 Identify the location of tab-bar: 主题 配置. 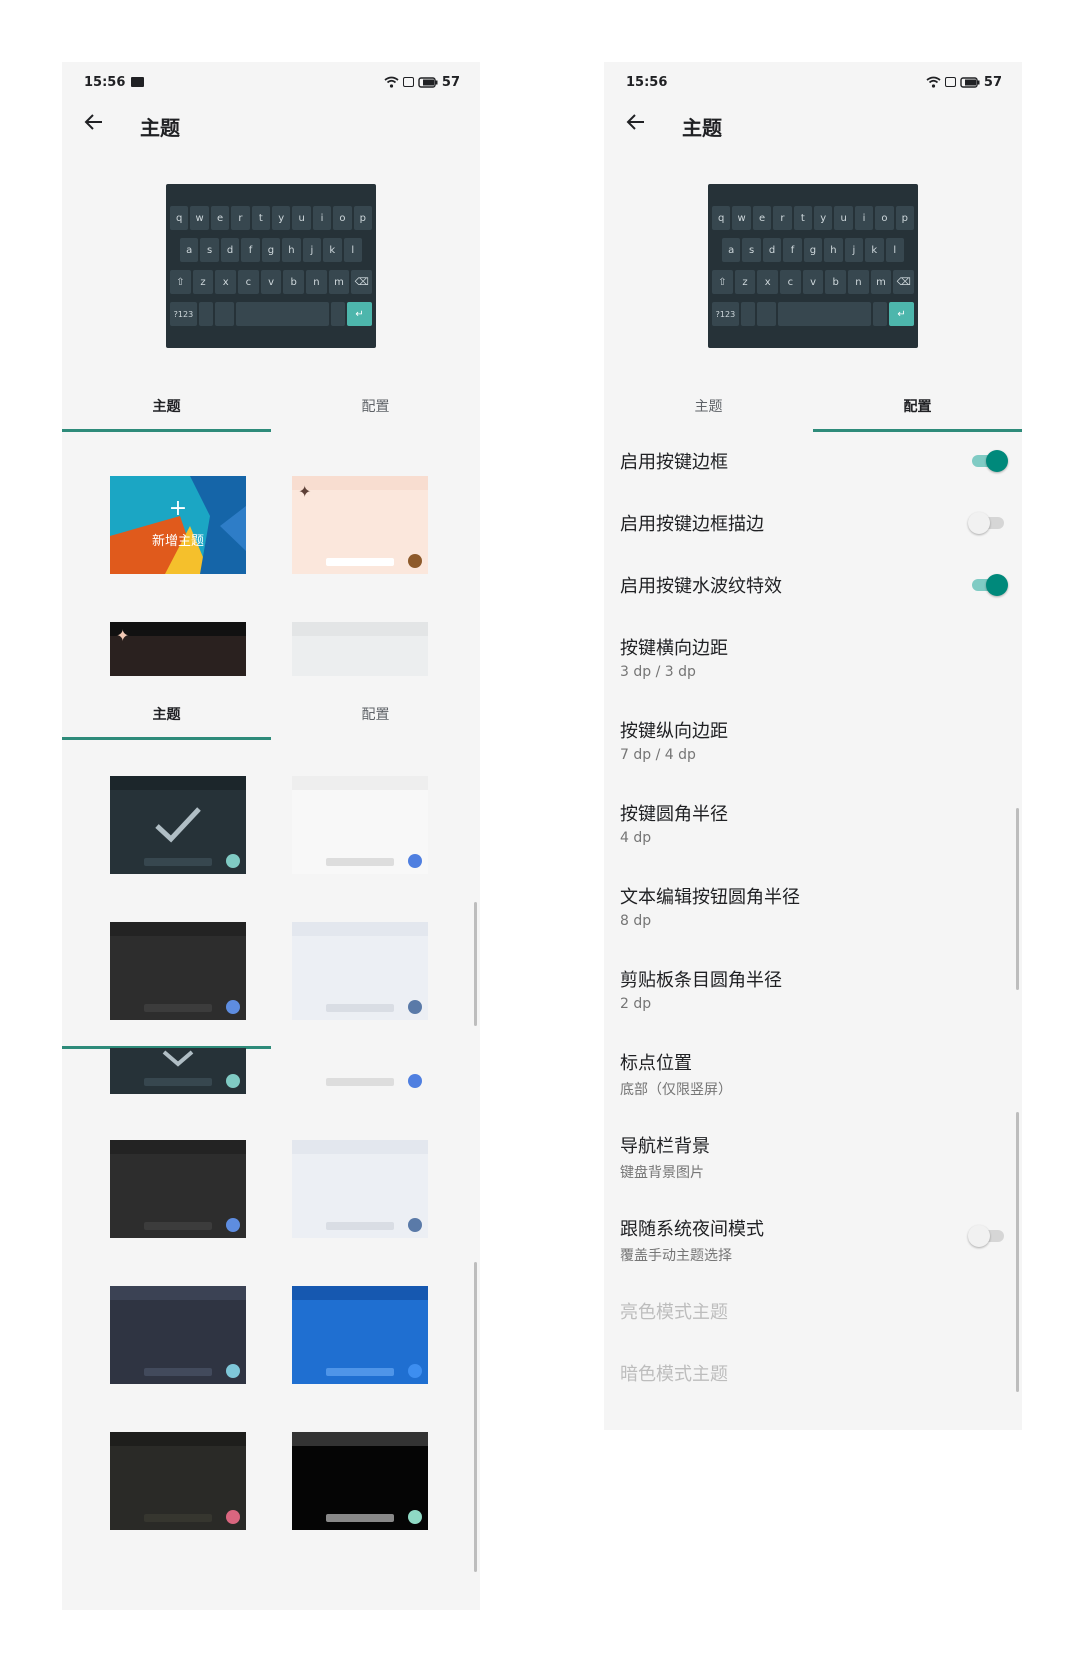
(271, 406).